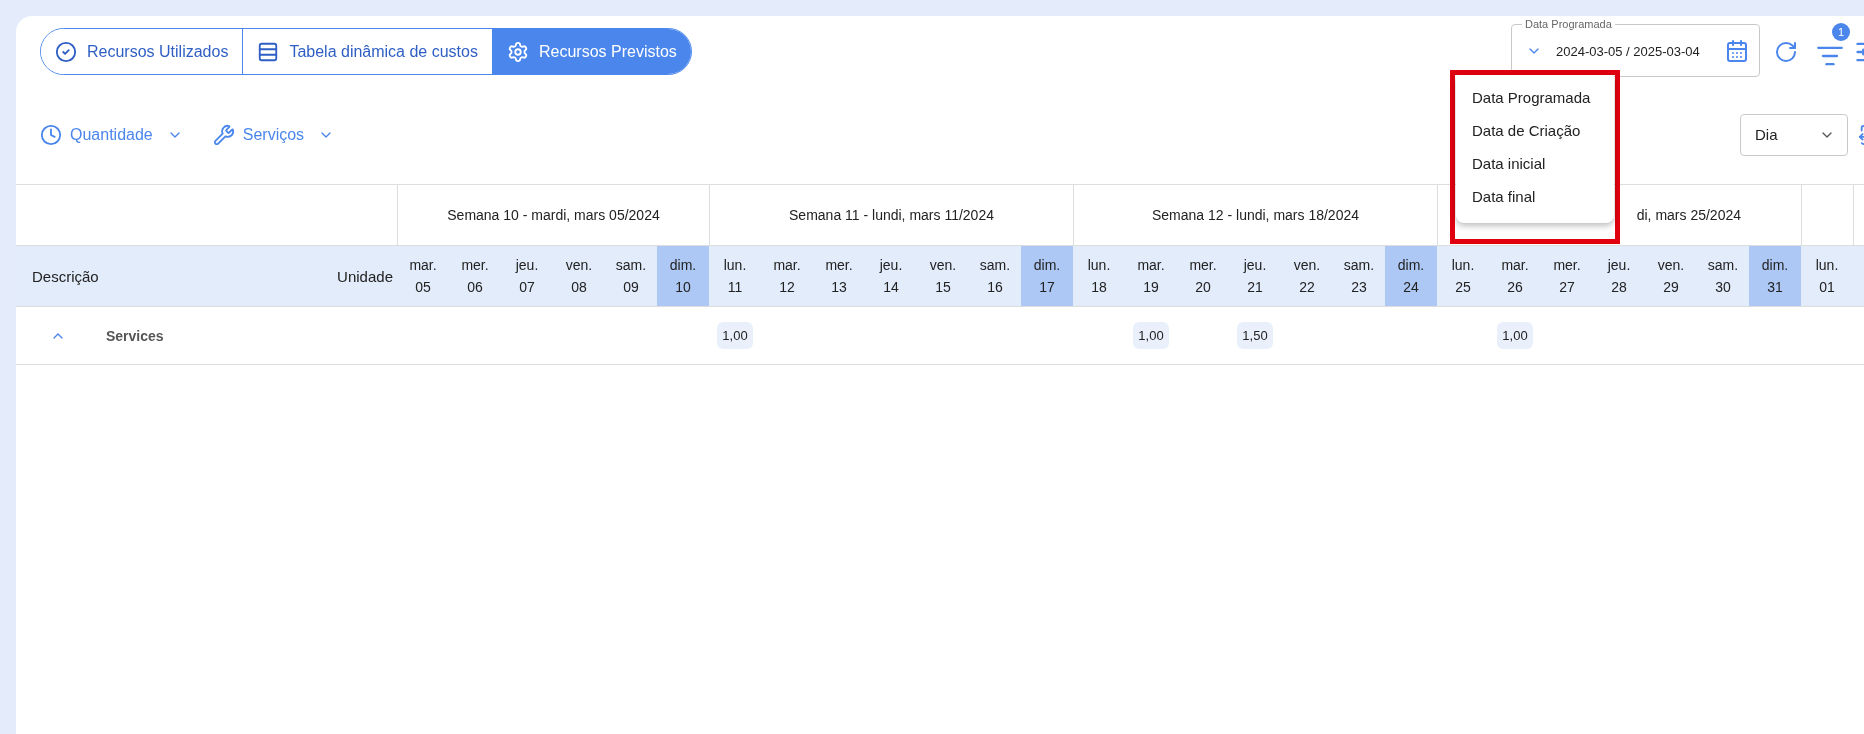  What do you see at coordinates (787, 276) in the screenshot?
I see `day-header: mar. 12` at bounding box center [787, 276].